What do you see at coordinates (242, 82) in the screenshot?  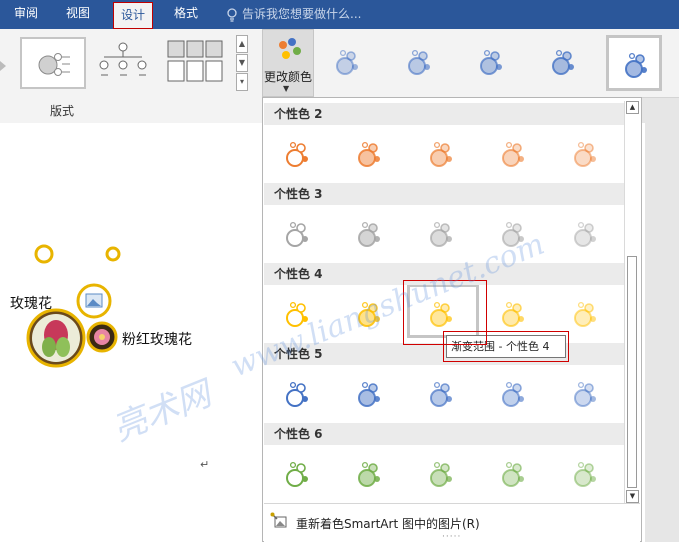 I see `gallery-more-icon: ▾` at bounding box center [242, 82].